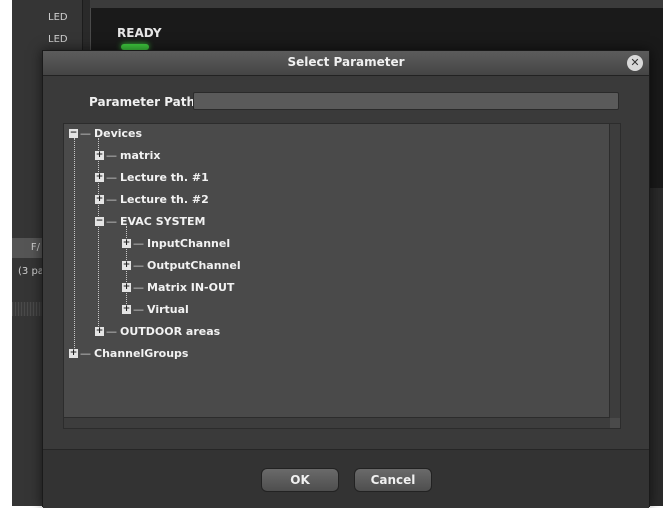 This screenshot has width=663, height=508. I want to click on horizontal-scrollbar, so click(337, 422).